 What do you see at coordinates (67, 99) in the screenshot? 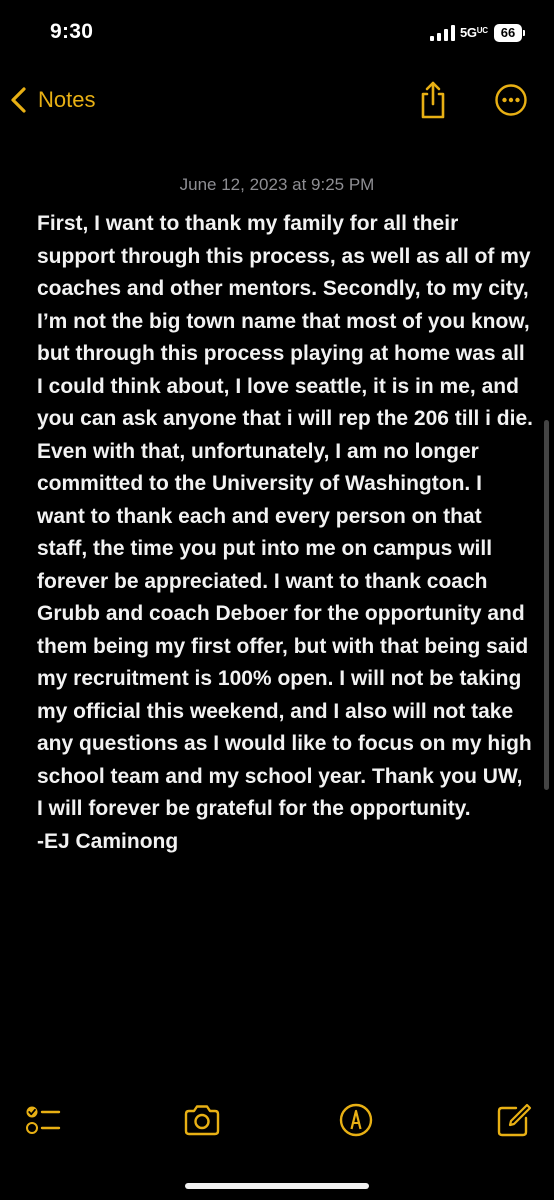
I see `back-label: Notes` at bounding box center [67, 99].